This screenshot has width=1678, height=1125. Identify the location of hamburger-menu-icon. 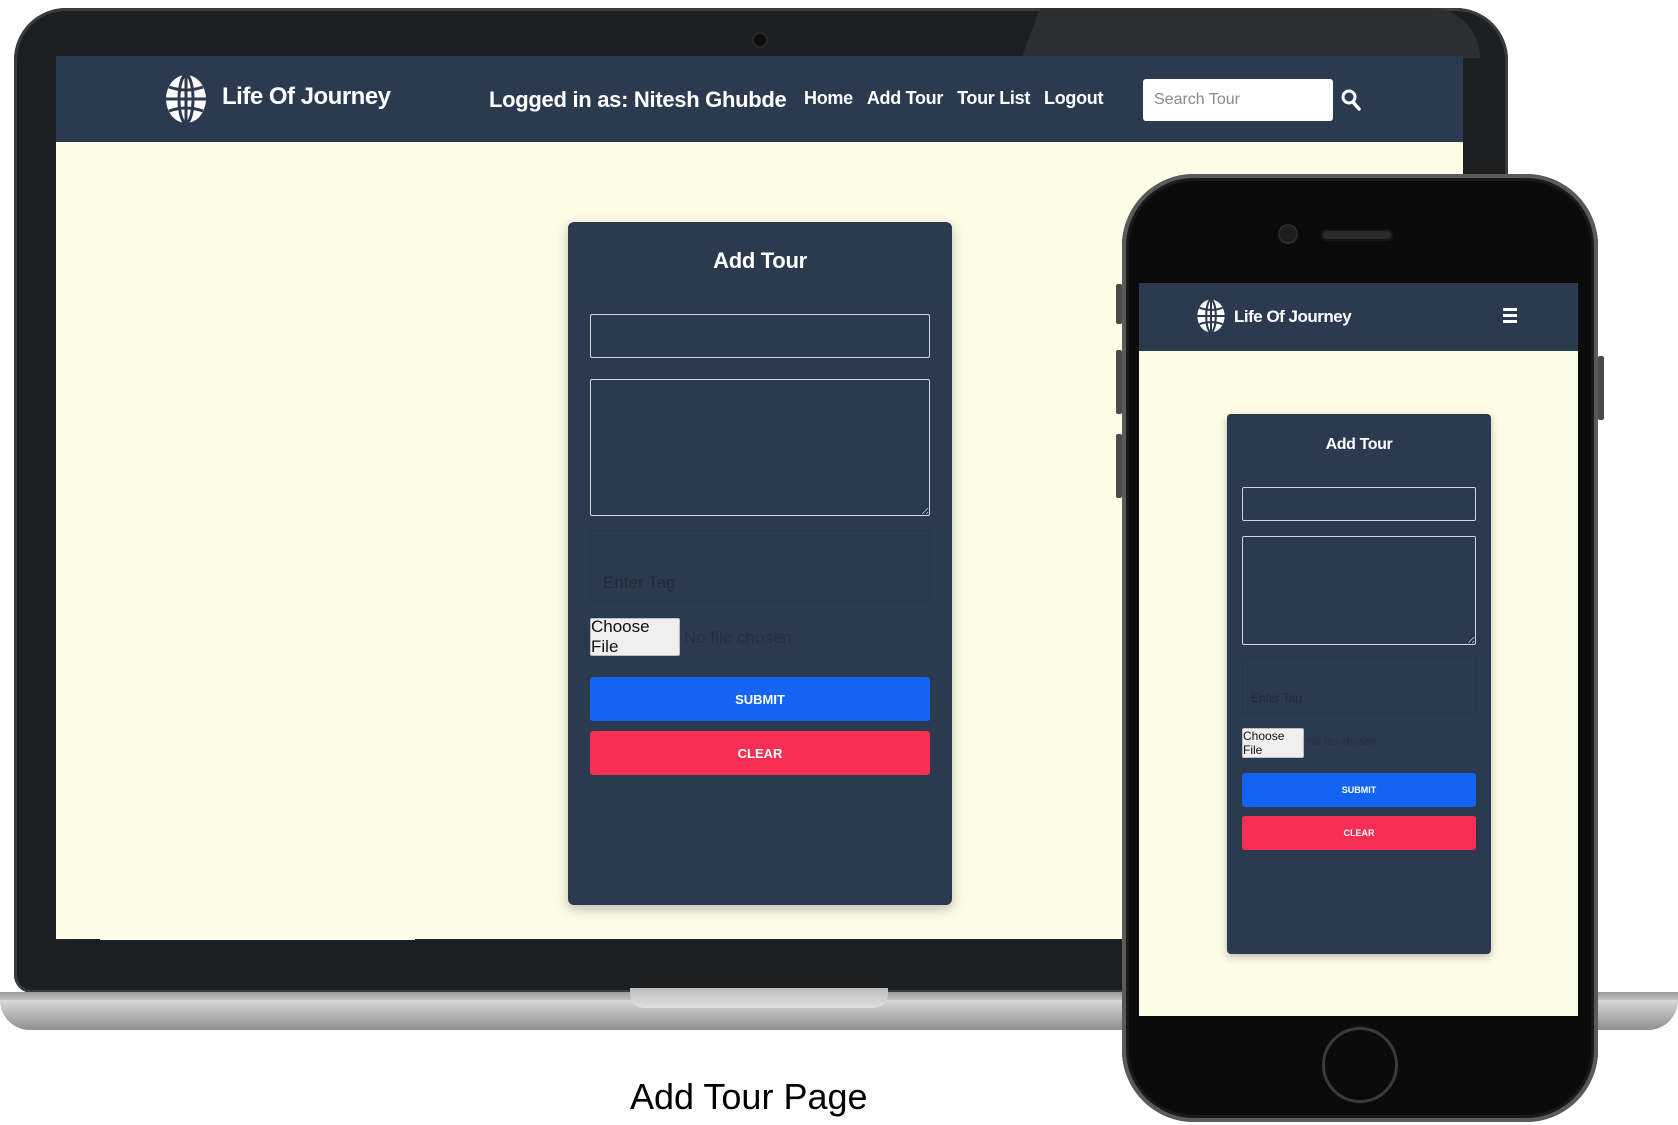
(1510, 316).